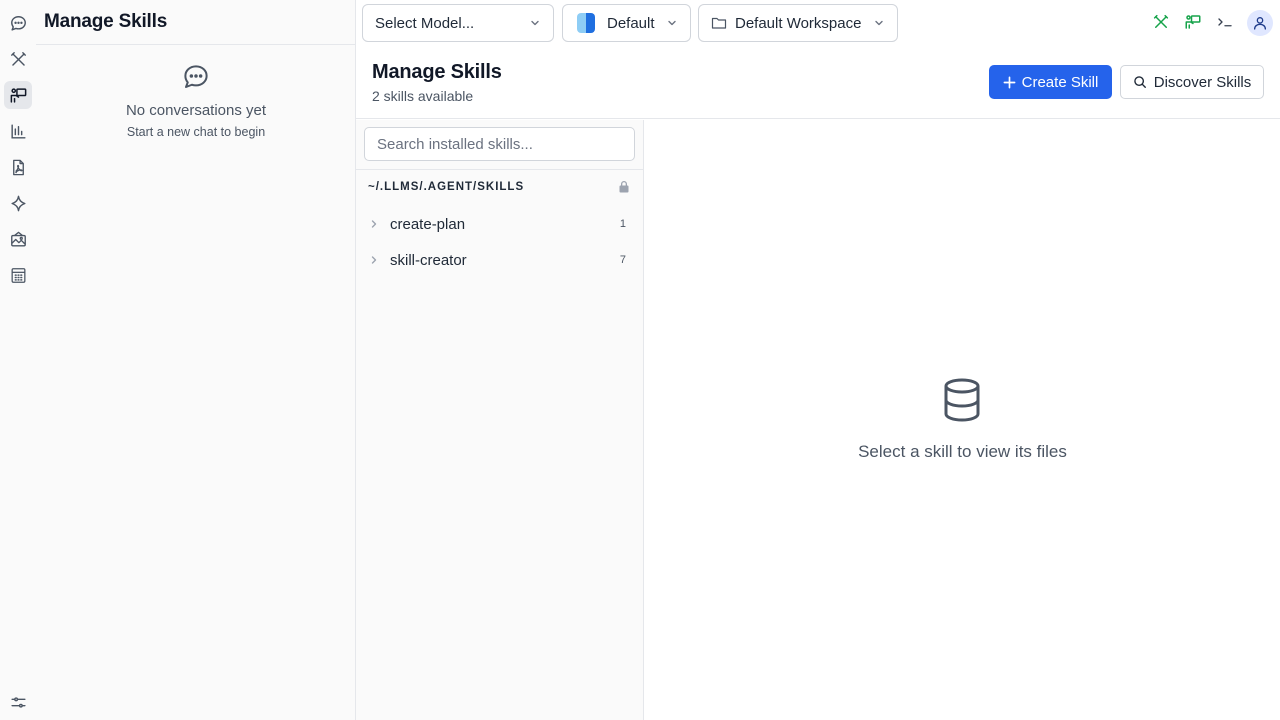 The height and width of the screenshot is (720, 1280). I want to click on pdf-file-icon, so click(18, 167).